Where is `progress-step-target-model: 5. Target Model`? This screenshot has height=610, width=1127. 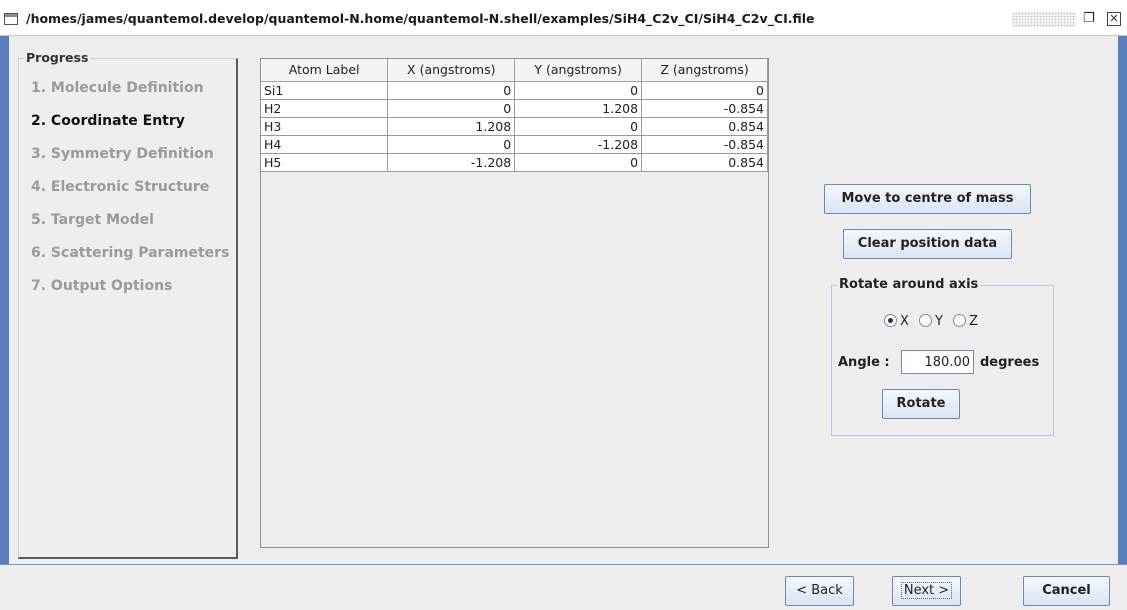 progress-step-target-model: 5. Target Model is located at coordinates (92, 220).